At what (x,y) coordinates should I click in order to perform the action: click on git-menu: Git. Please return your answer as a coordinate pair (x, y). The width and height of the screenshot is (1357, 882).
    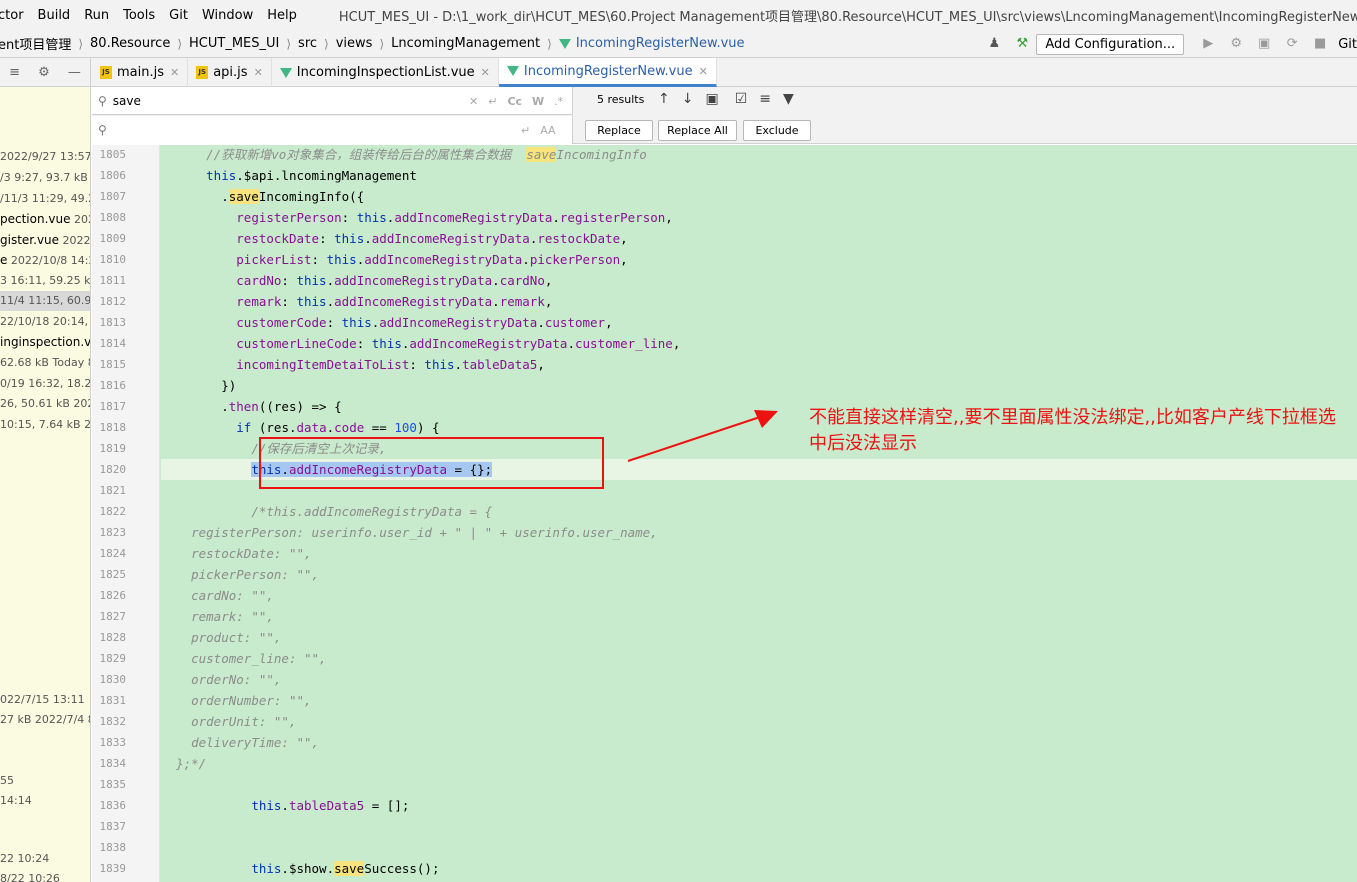
    Looking at the image, I should click on (1347, 44).